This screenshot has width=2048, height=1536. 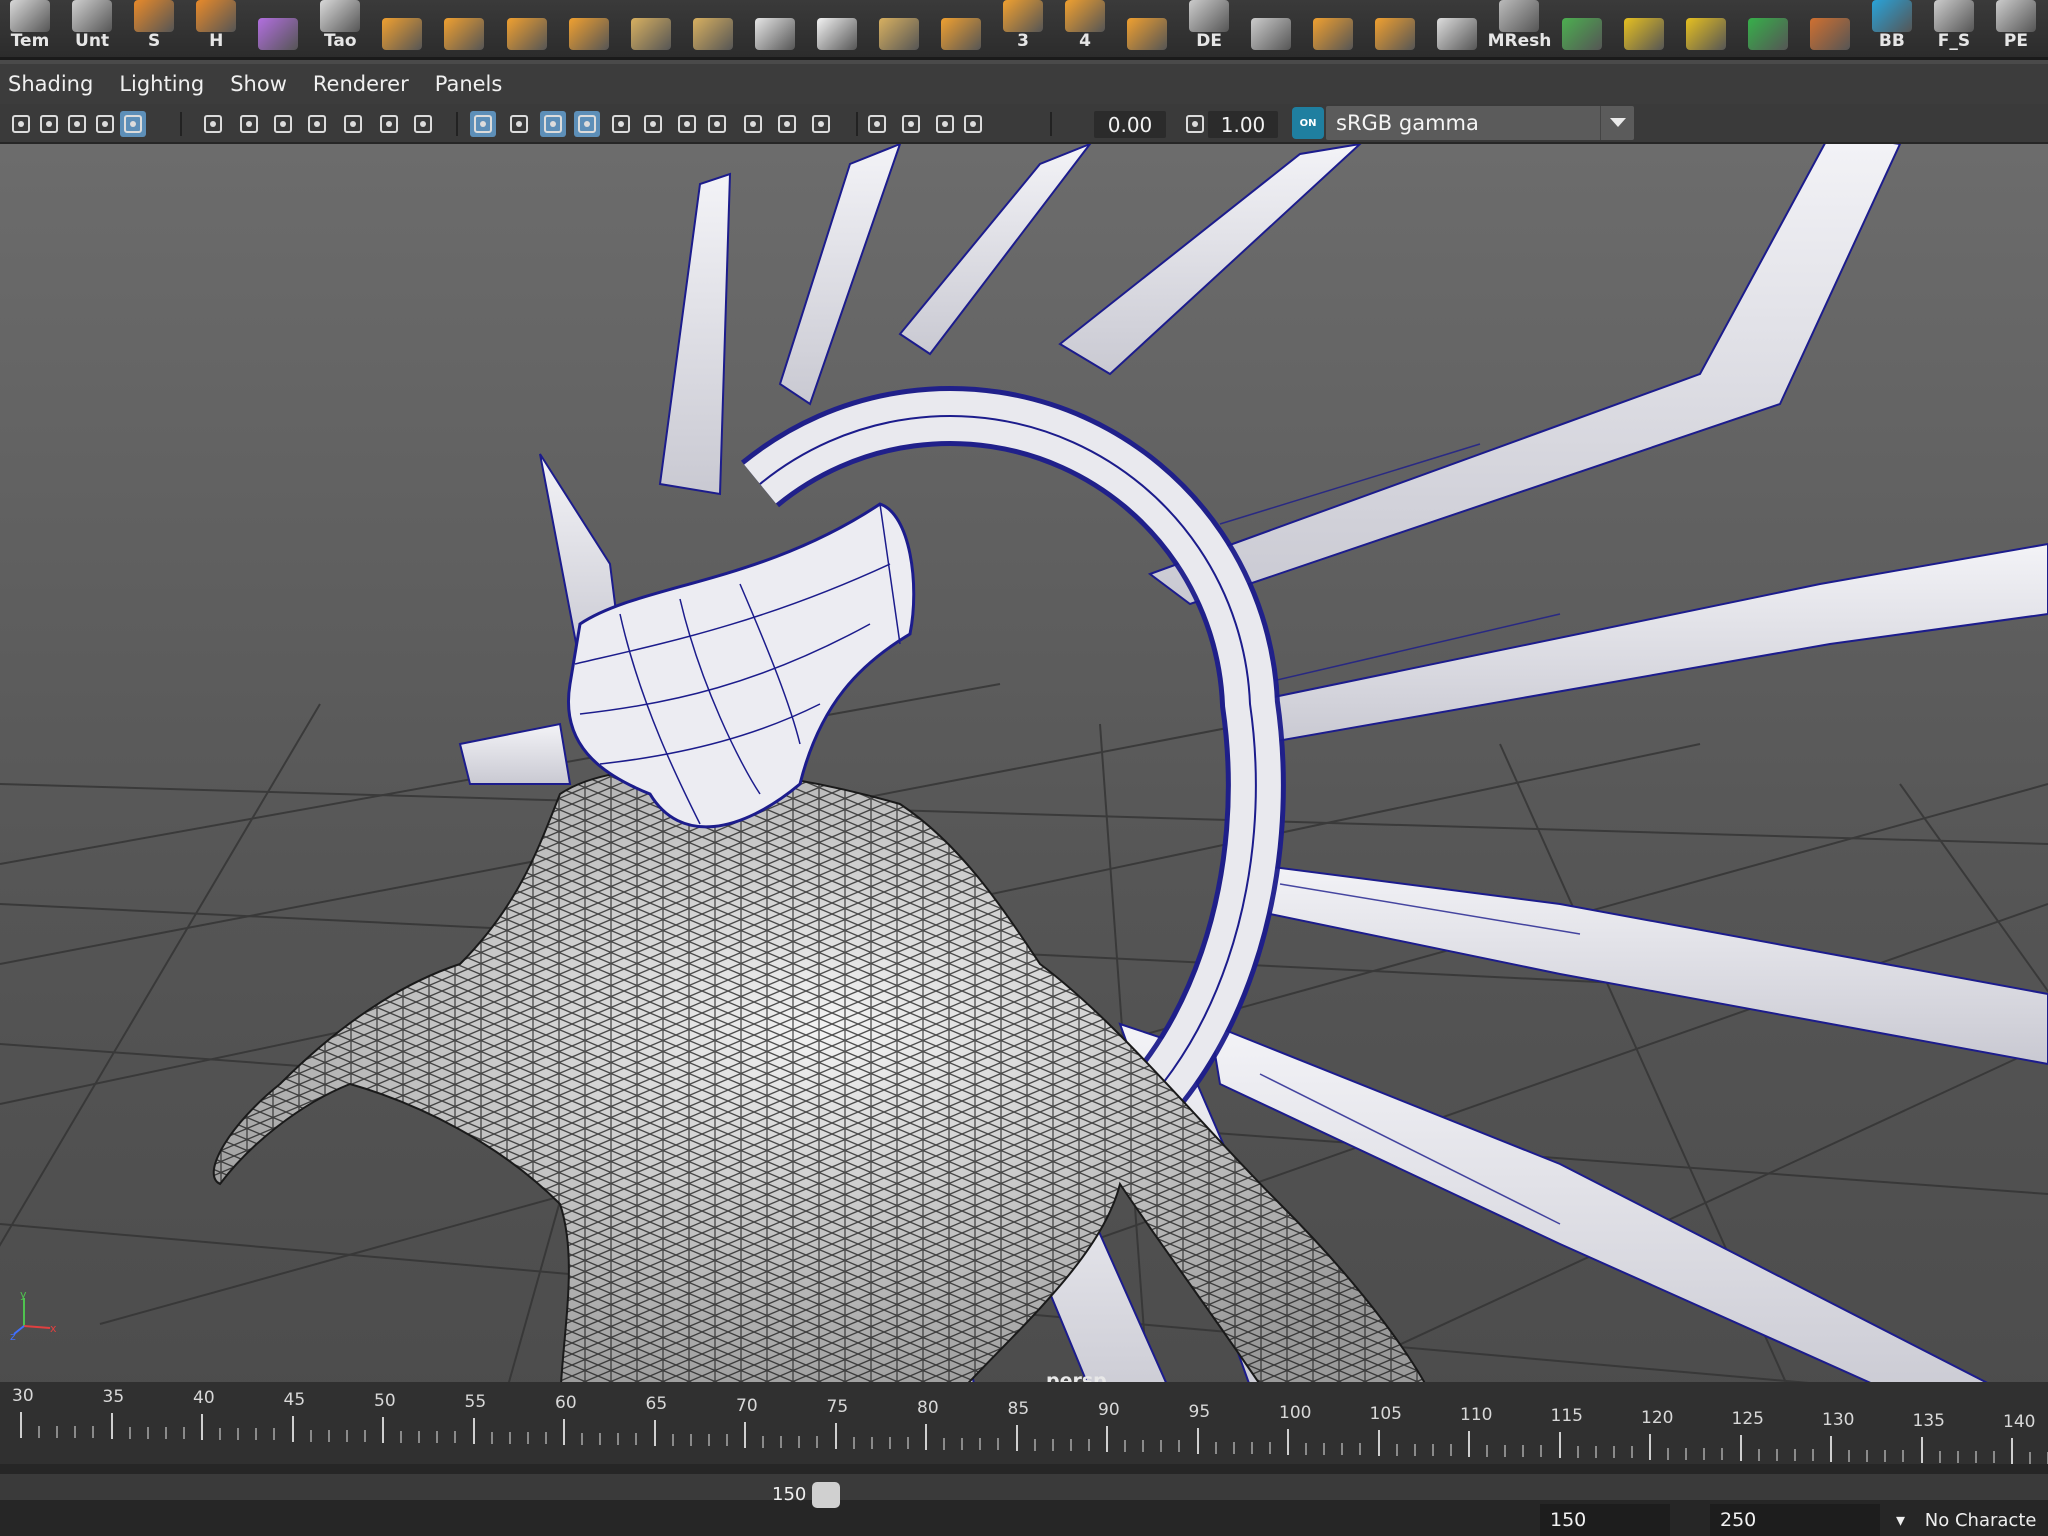 I want to click on image-plane-icon, so click(x=105, y=124).